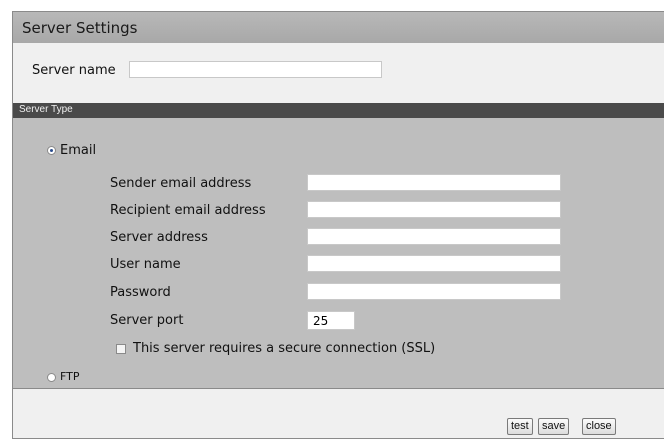 The height and width of the screenshot is (441, 664). Describe the element at coordinates (70, 376) in the screenshot. I see `ftp-radio-label: FTP` at that location.